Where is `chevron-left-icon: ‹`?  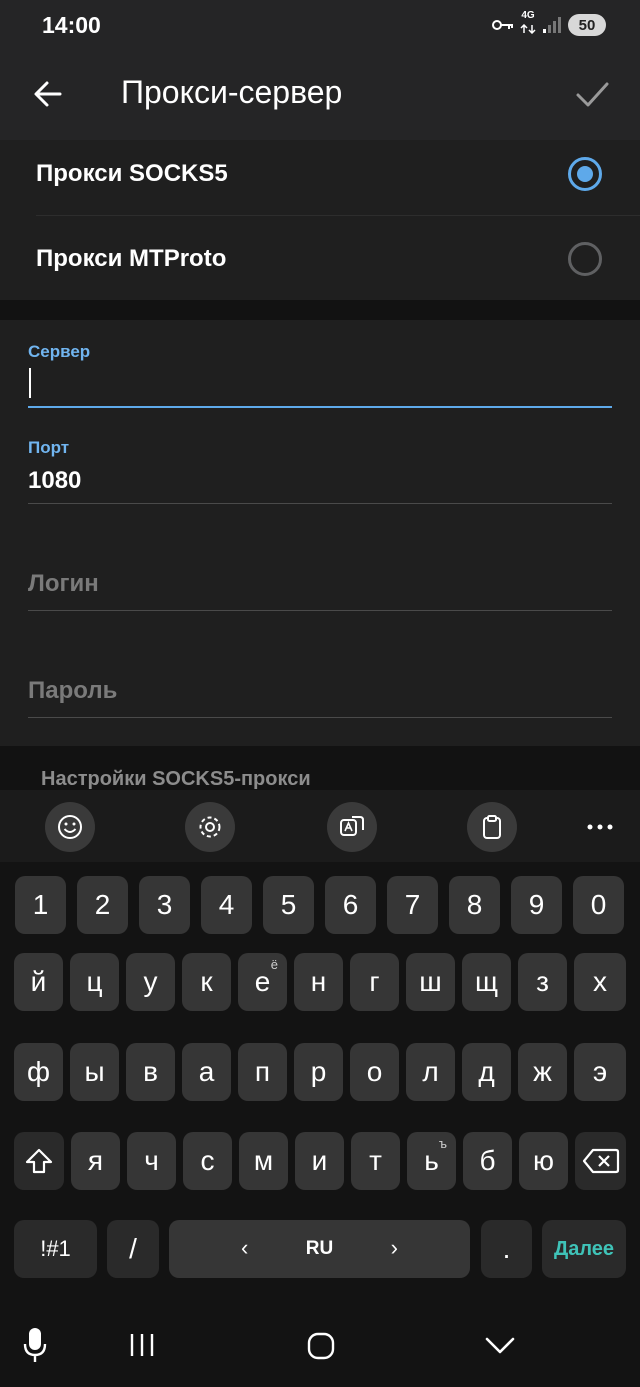 chevron-left-icon: ‹ is located at coordinates (245, 1247).